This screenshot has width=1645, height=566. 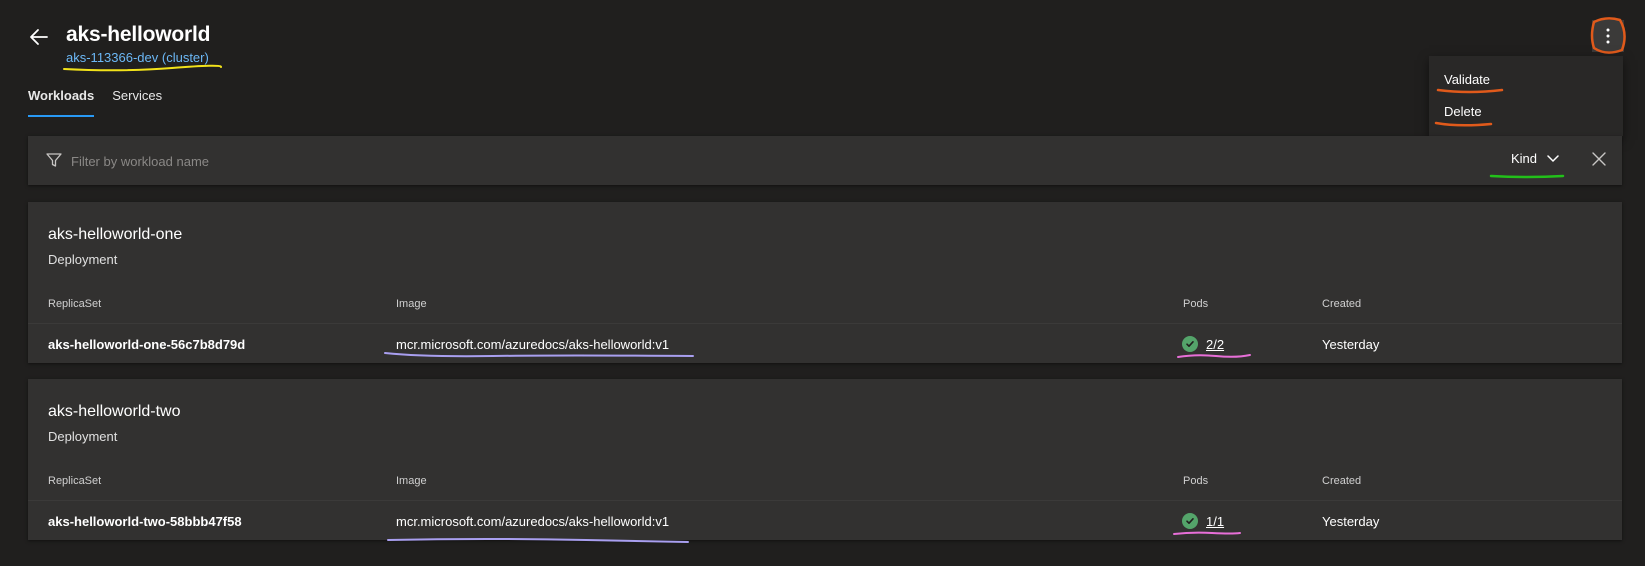 I want to click on cluster-link: aks-113366-dev (cluster), so click(x=137, y=57).